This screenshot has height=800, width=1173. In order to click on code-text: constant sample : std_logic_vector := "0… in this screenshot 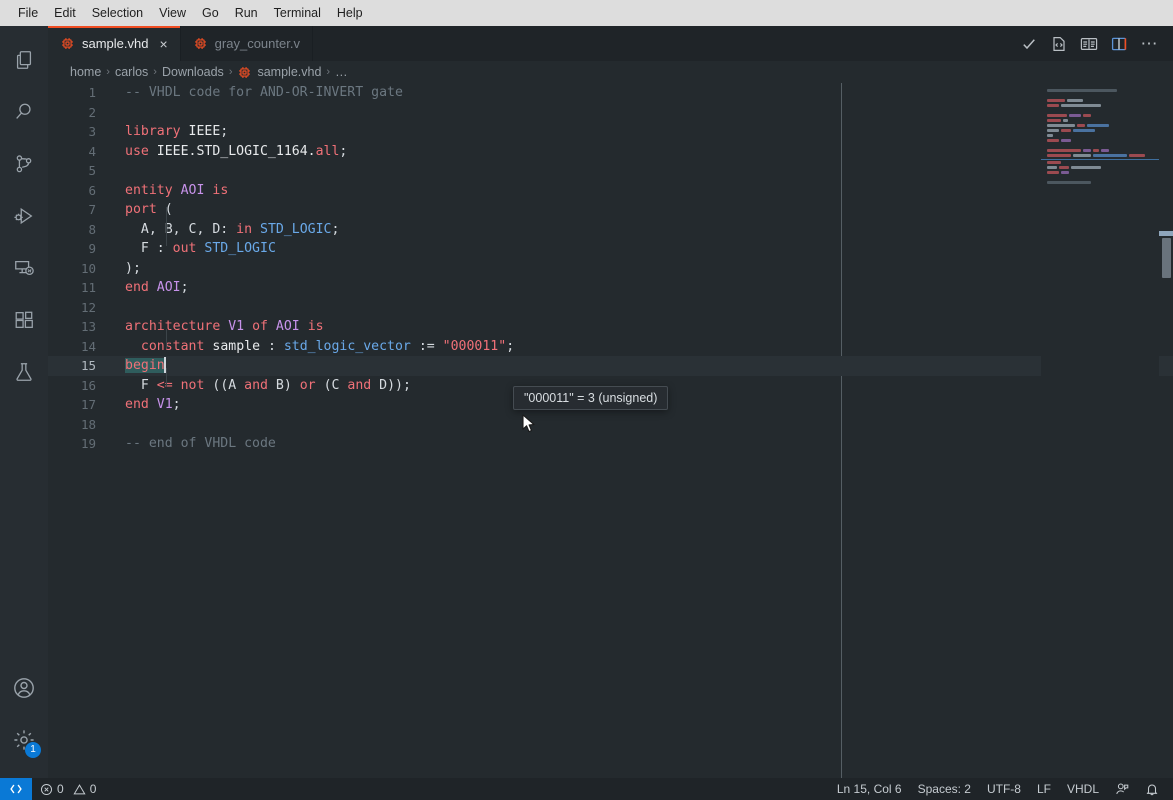, I will do `click(644, 347)`.